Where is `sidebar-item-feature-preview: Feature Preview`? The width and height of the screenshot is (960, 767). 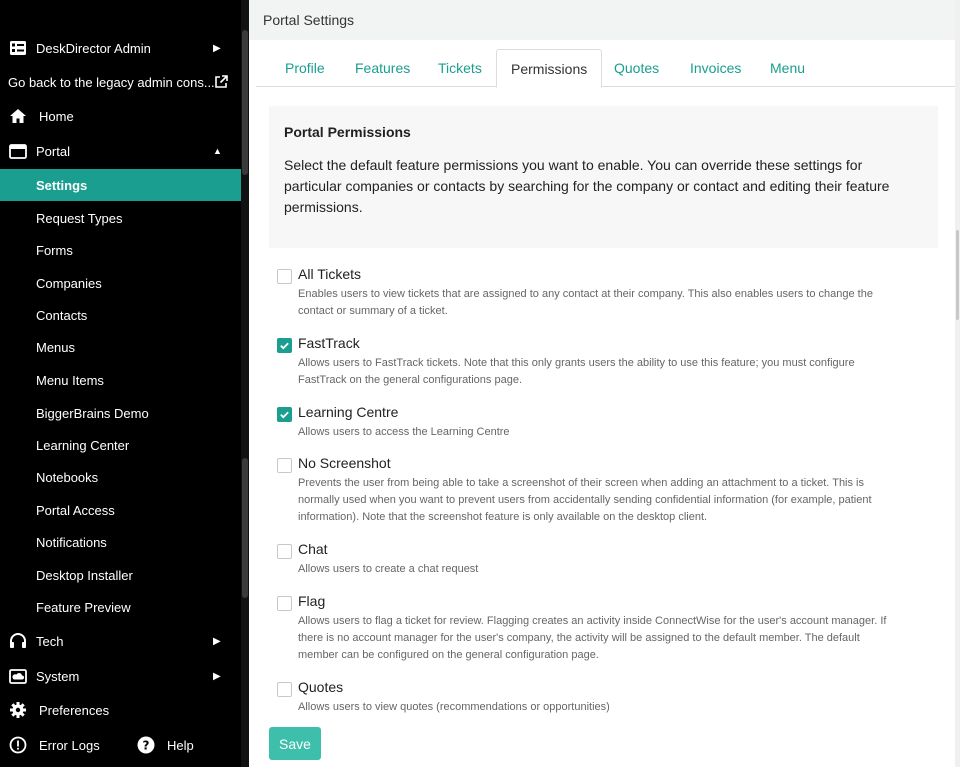 sidebar-item-feature-preview: Feature Preview is located at coordinates (120, 607).